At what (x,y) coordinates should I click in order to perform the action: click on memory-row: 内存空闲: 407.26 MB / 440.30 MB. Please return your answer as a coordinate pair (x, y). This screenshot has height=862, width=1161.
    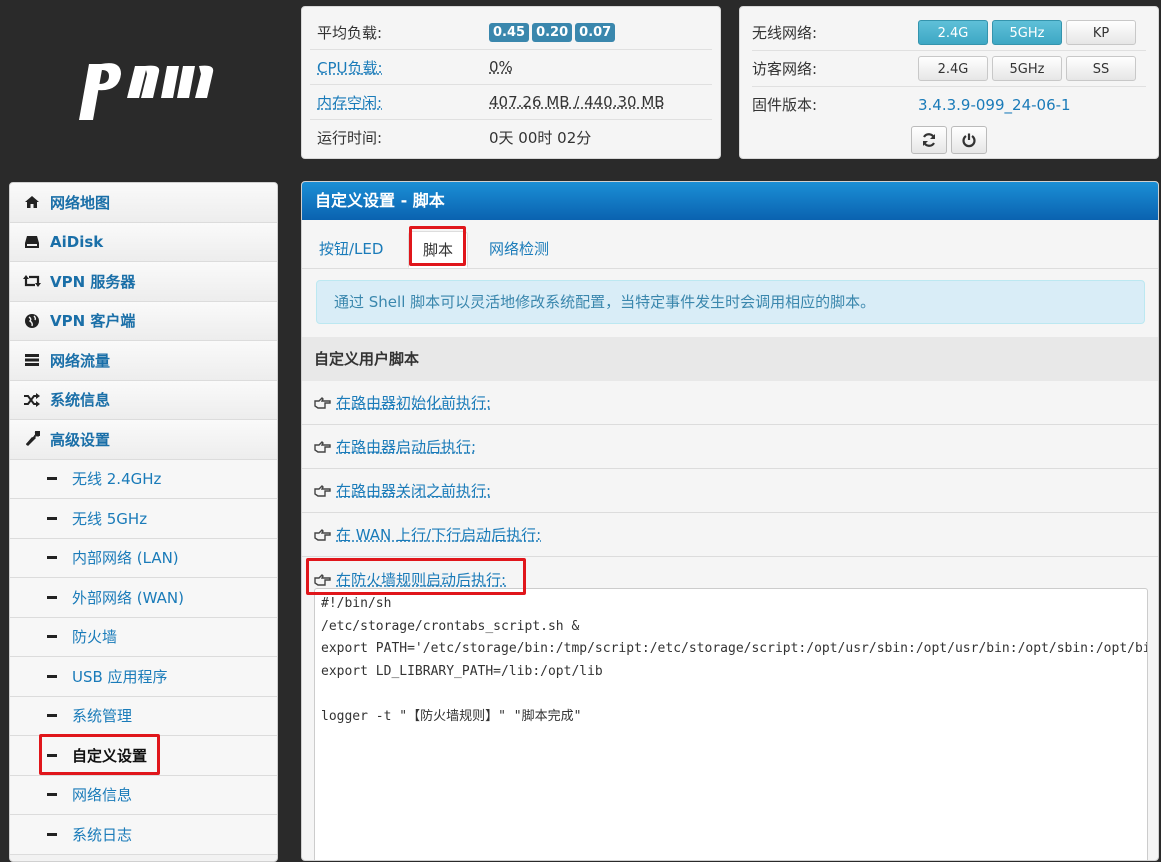
    Looking at the image, I should click on (511, 102).